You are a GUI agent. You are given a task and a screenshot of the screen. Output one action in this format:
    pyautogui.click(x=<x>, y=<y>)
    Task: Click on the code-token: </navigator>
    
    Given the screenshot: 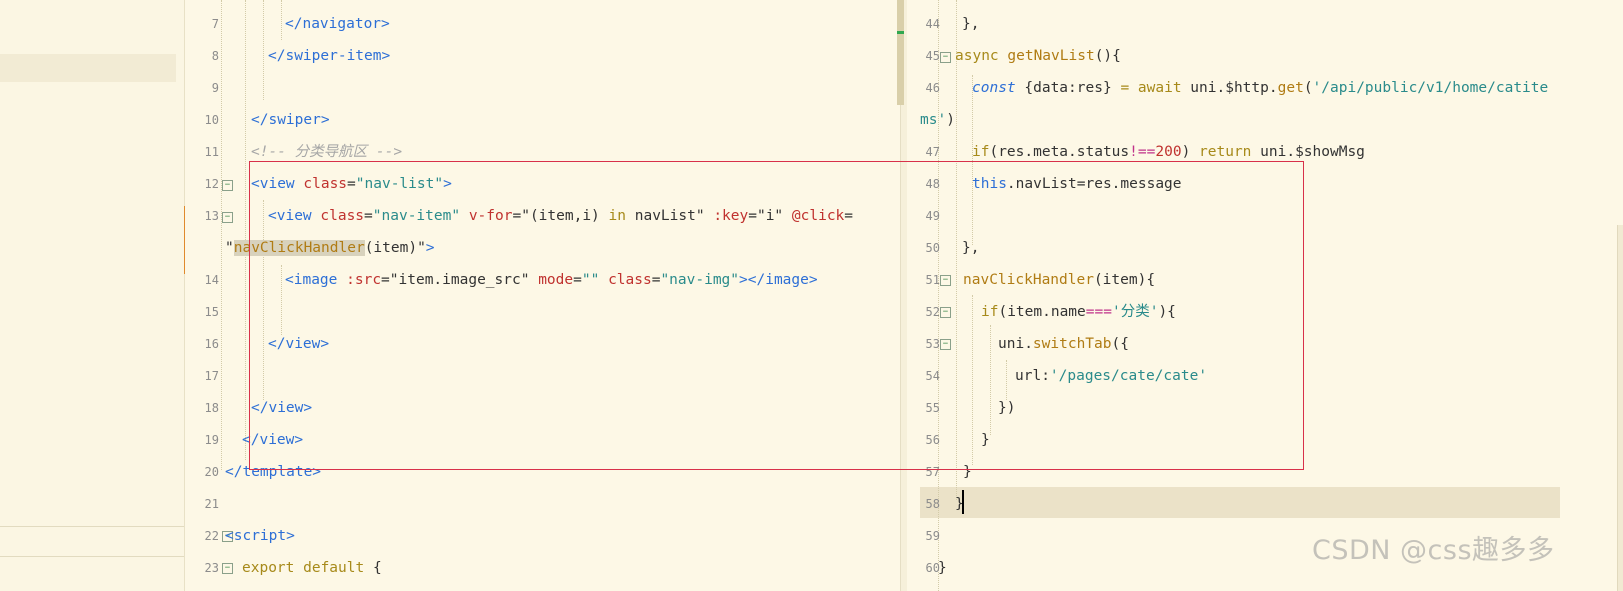 What is the action you would take?
    pyautogui.click(x=337, y=24)
    